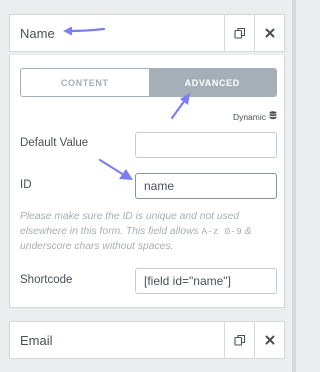  Describe the element at coordinates (26, 185) in the screenshot. I see `id-label: ID` at that location.